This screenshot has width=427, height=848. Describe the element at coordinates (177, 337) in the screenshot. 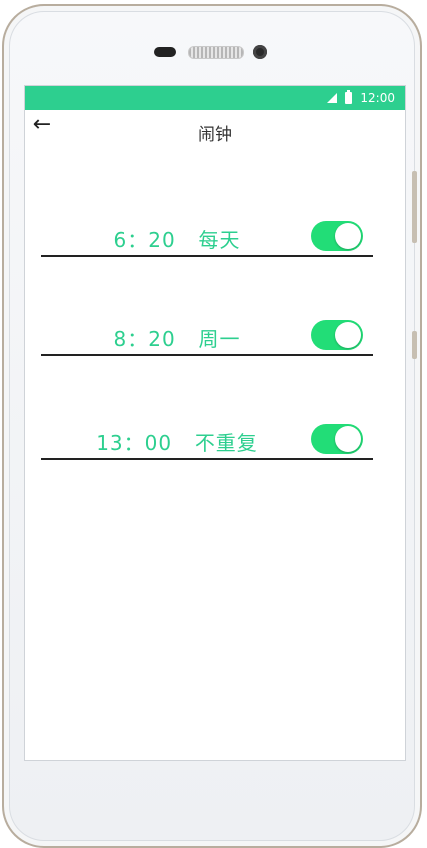

I see `alarm-time: 8：20 周一` at that location.